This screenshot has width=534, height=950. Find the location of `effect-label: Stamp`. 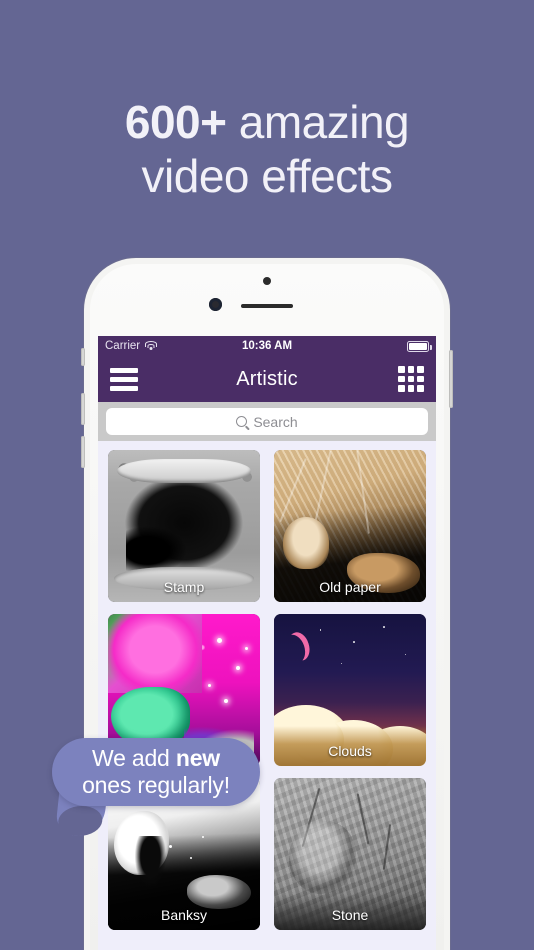

effect-label: Stamp is located at coordinates (184, 587).